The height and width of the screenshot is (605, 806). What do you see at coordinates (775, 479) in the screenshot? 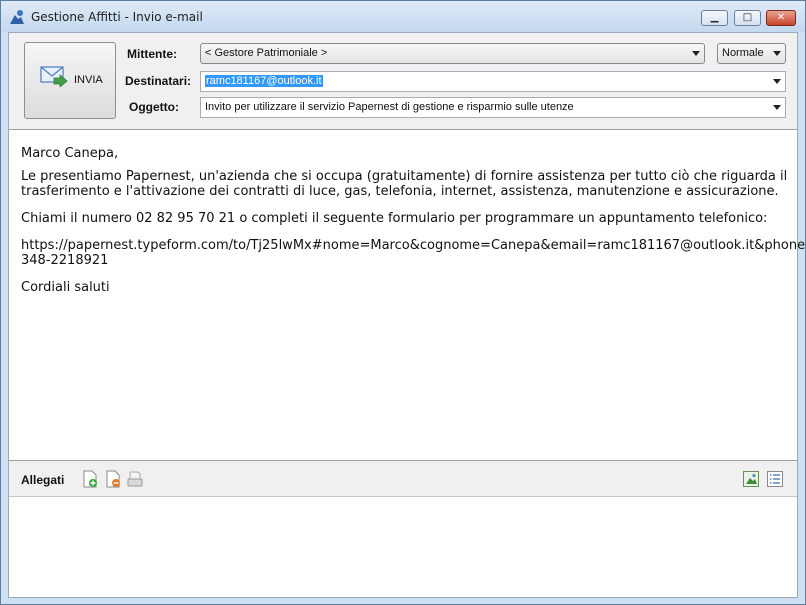
I see `list-view-icon` at bounding box center [775, 479].